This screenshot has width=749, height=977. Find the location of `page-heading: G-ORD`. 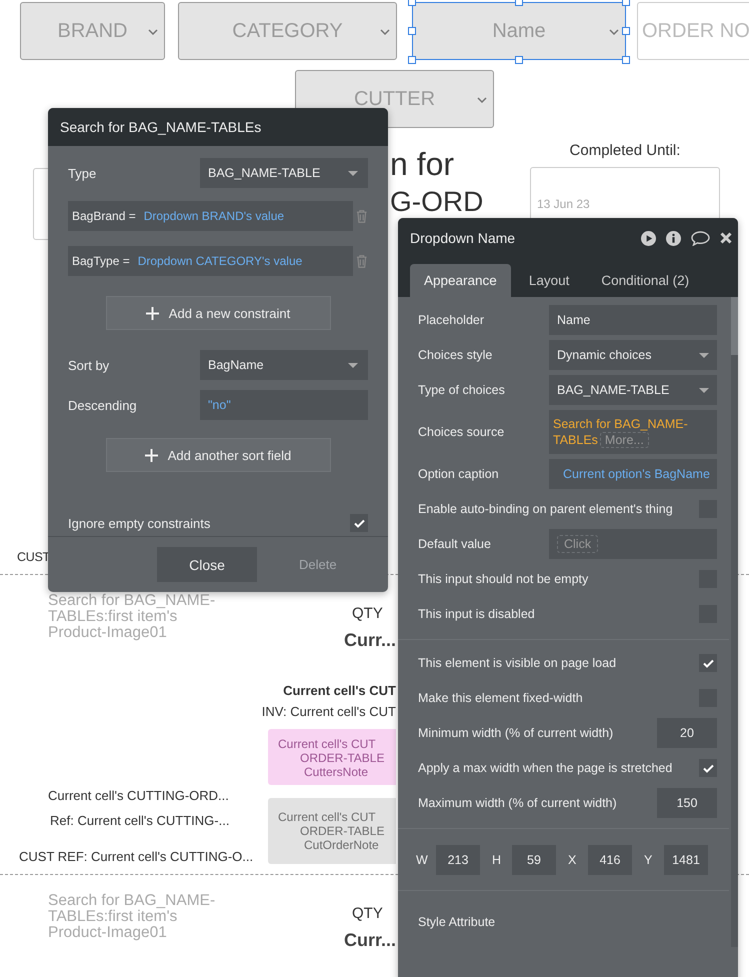

page-heading: G-ORD is located at coordinates (437, 202).